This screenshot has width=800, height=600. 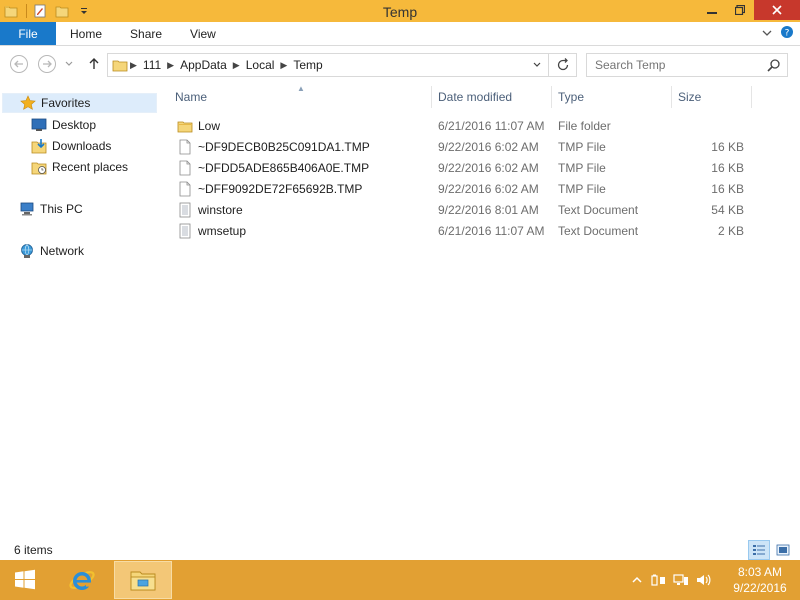 What do you see at coordinates (220, 209) in the screenshot?
I see `file-name: winstore` at bounding box center [220, 209].